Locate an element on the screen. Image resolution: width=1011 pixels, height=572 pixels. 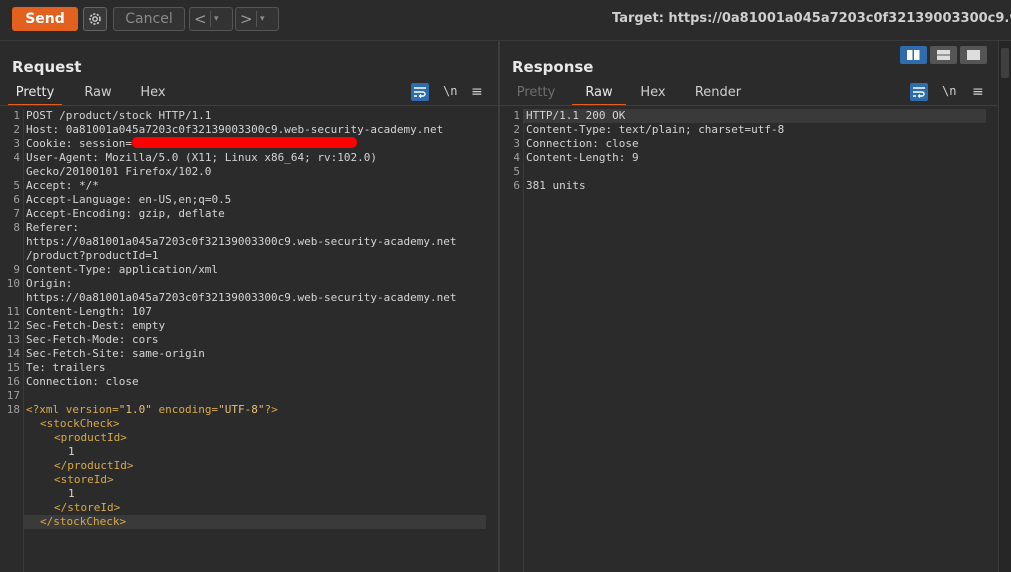
xml-close-tag: </storeId> is located at coordinates (87, 507).